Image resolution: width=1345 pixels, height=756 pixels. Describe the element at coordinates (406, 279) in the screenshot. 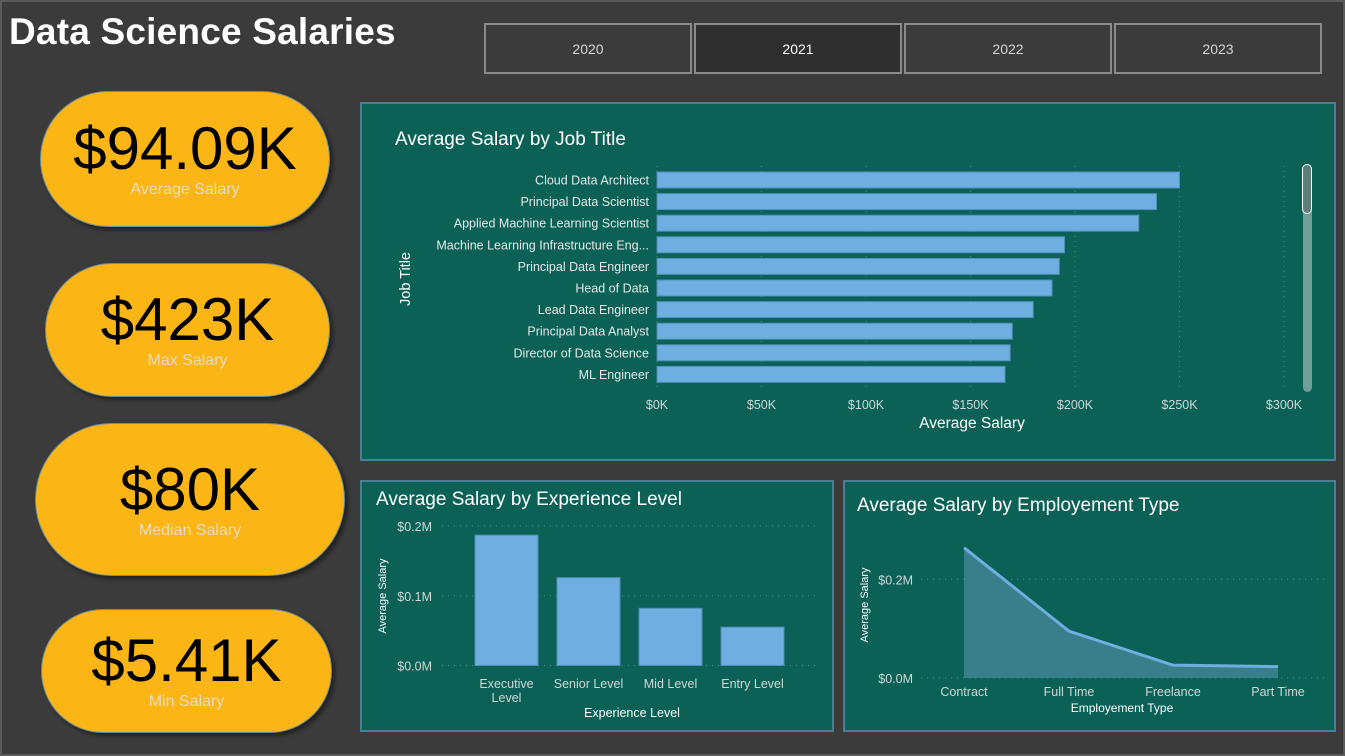

I see `y-axis-title: Job Title` at that location.